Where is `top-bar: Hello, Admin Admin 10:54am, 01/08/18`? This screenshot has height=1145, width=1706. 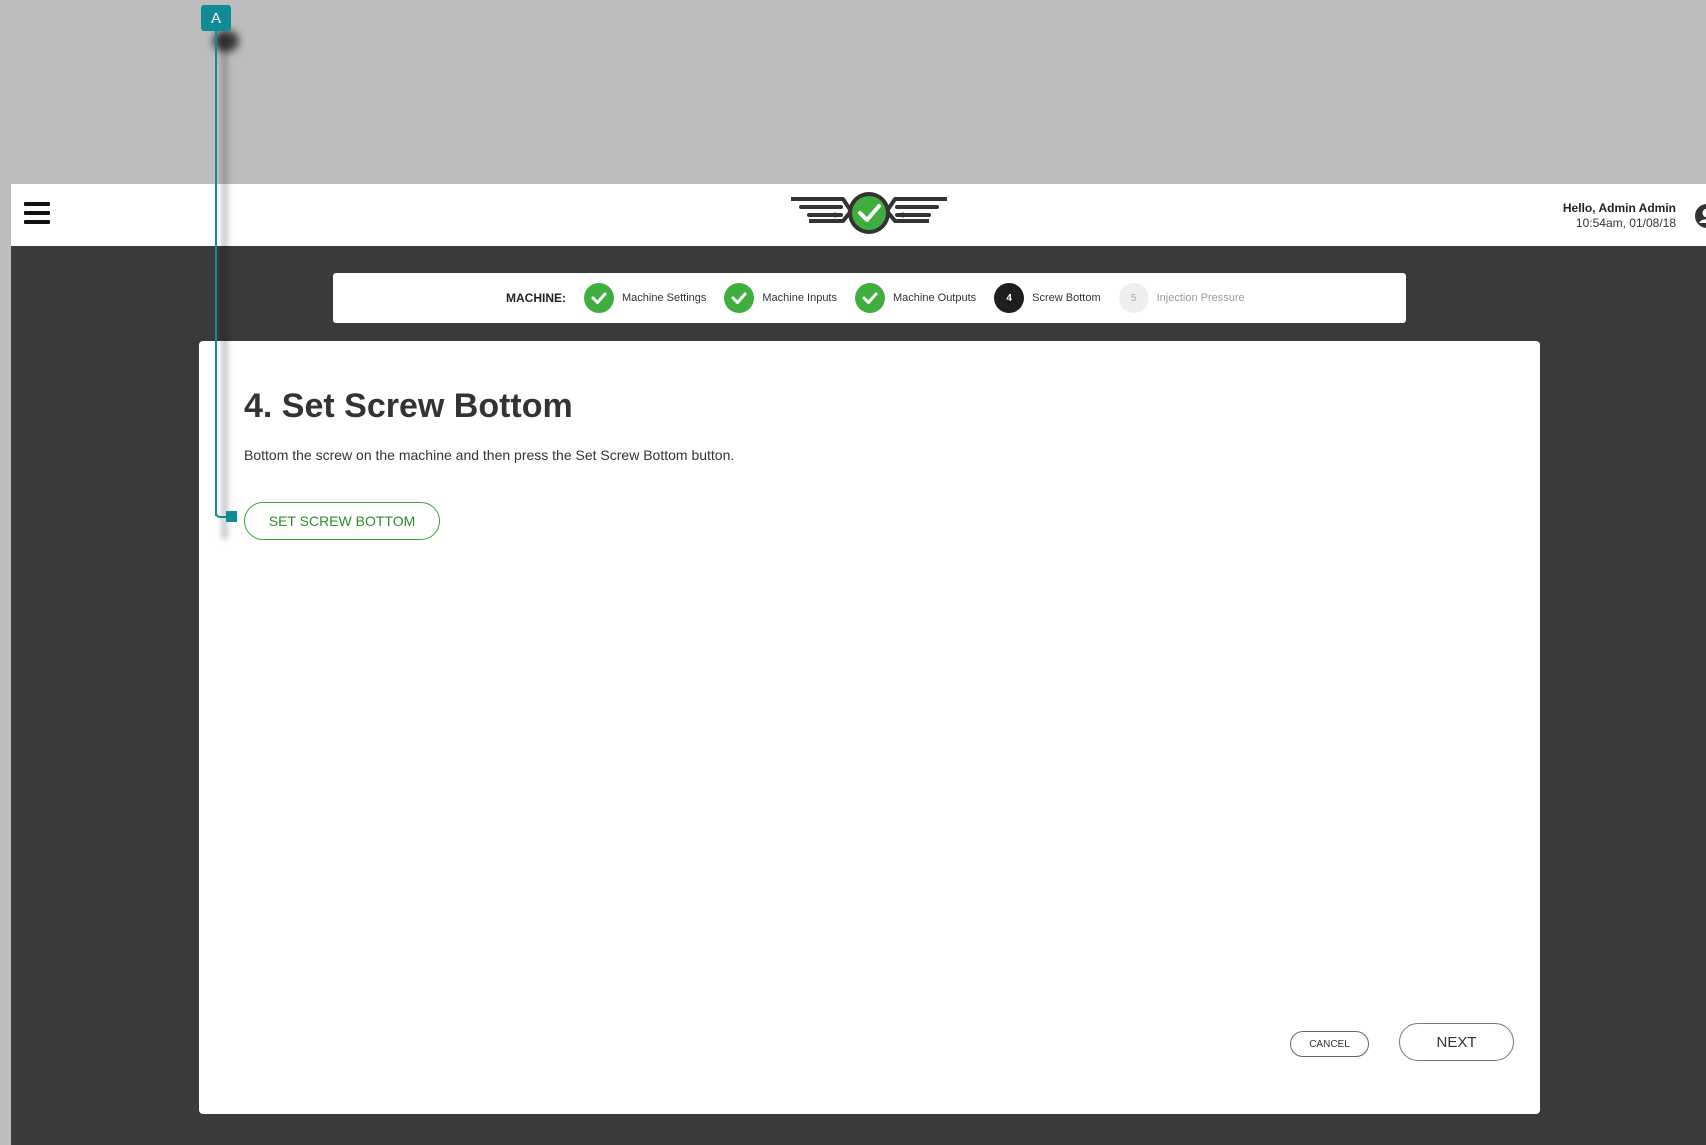 top-bar: Hello, Admin Admin 10:54am, 01/08/18 is located at coordinates (858, 215).